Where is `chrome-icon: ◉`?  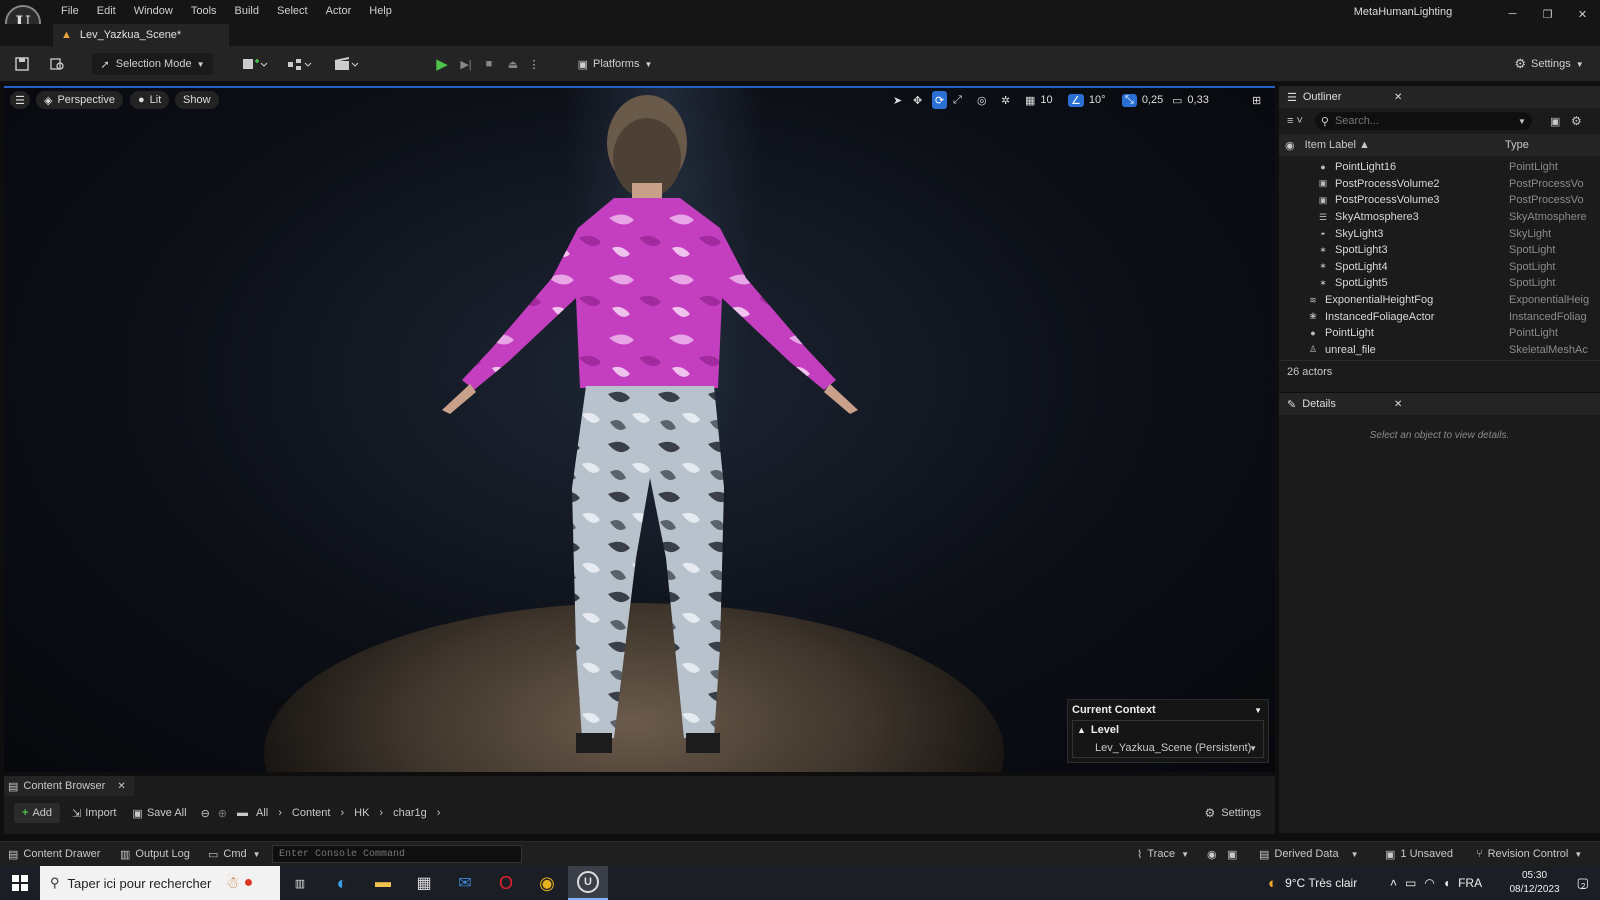 chrome-icon: ◉ is located at coordinates (547, 883).